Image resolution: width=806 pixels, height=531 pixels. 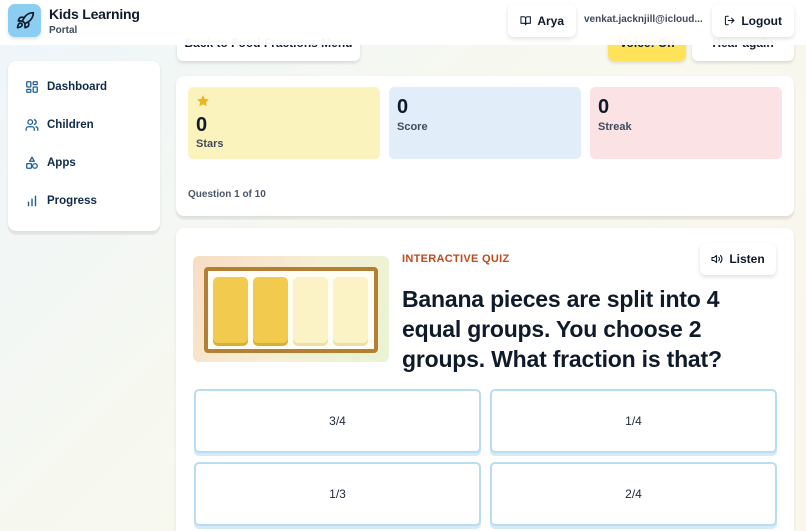 What do you see at coordinates (550, 20) in the screenshot?
I see `child-name-label: Arya` at bounding box center [550, 20].